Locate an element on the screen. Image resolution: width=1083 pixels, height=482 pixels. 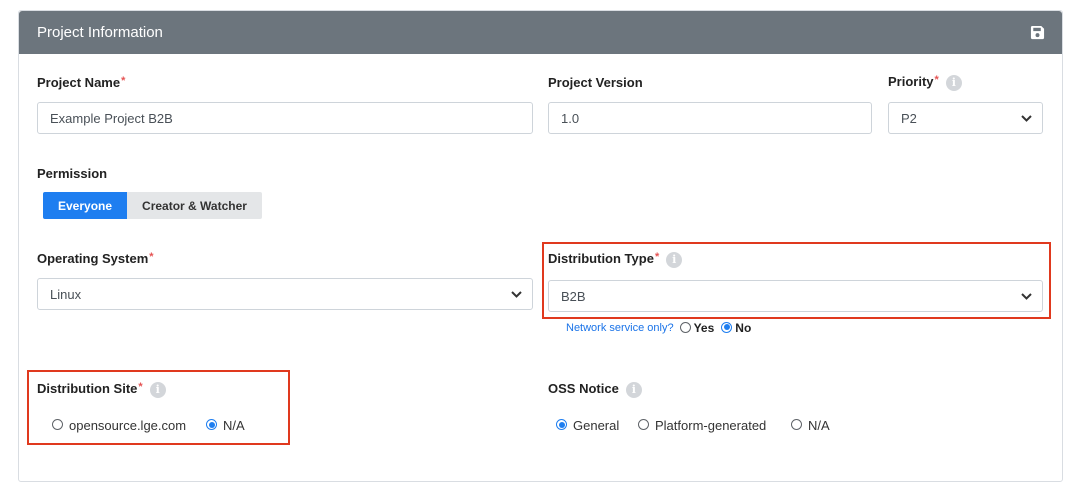
network-no-radio is located at coordinates (727, 327).